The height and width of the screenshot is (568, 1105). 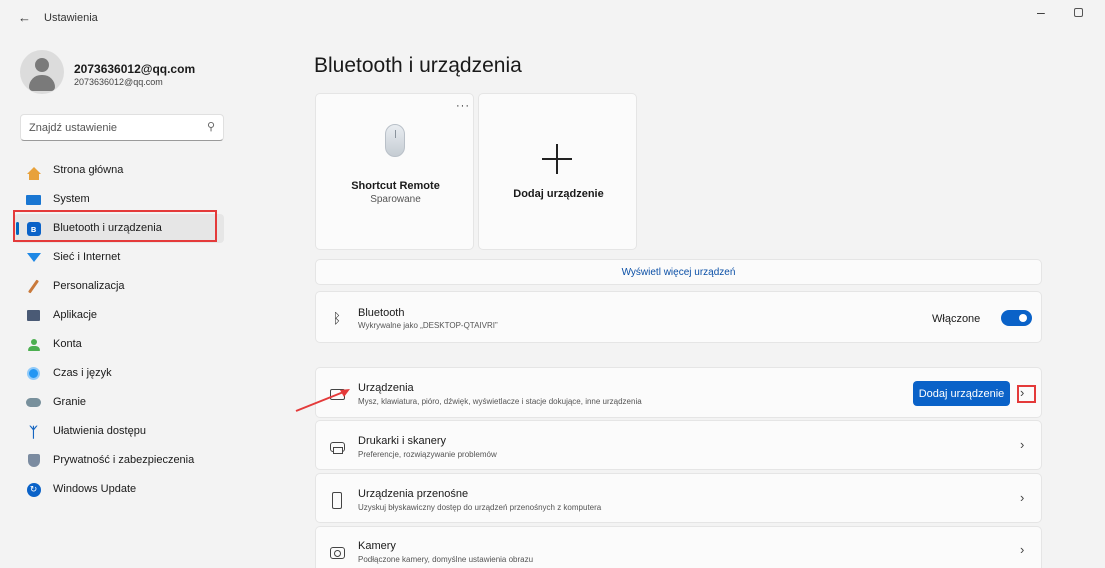 What do you see at coordinates (394, 171) in the screenshot?
I see `device-card: ··· Shortcut Remote Sparowane` at bounding box center [394, 171].